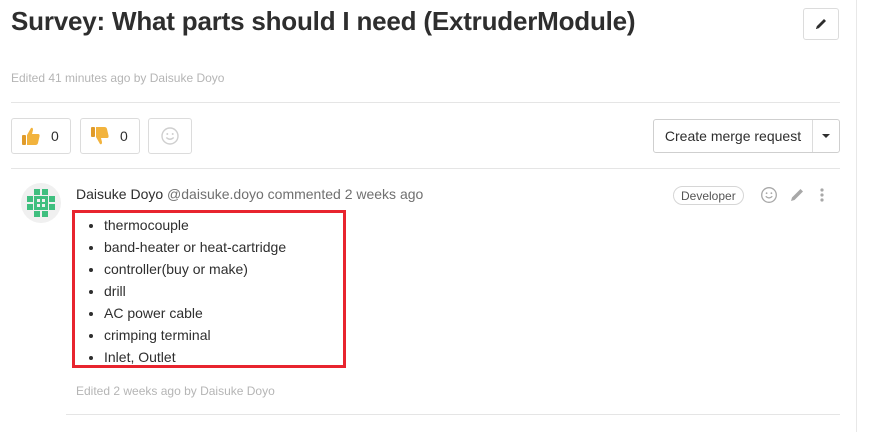  I want to click on add-reaction-button, so click(170, 136).